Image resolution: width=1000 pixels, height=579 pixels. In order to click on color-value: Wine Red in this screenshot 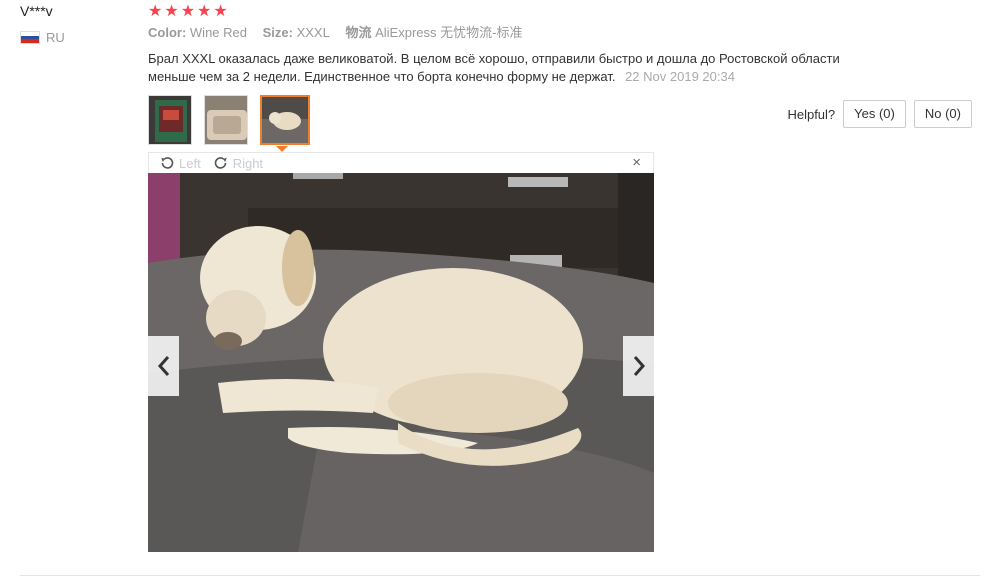, I will do `click(218, 32)`.